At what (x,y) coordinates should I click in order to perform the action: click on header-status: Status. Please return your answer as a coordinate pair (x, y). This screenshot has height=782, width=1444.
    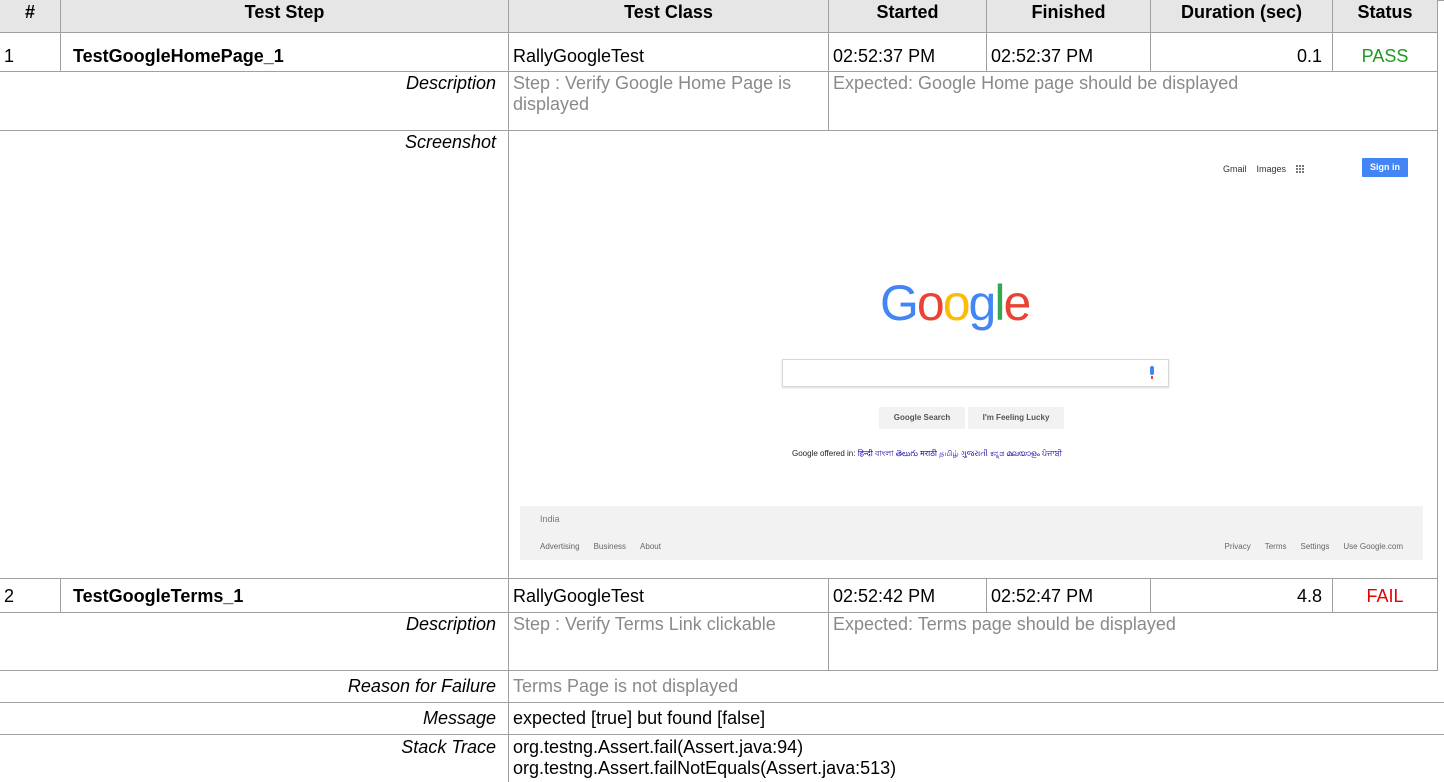
    Looking at the image, I should click on (1385, 16).